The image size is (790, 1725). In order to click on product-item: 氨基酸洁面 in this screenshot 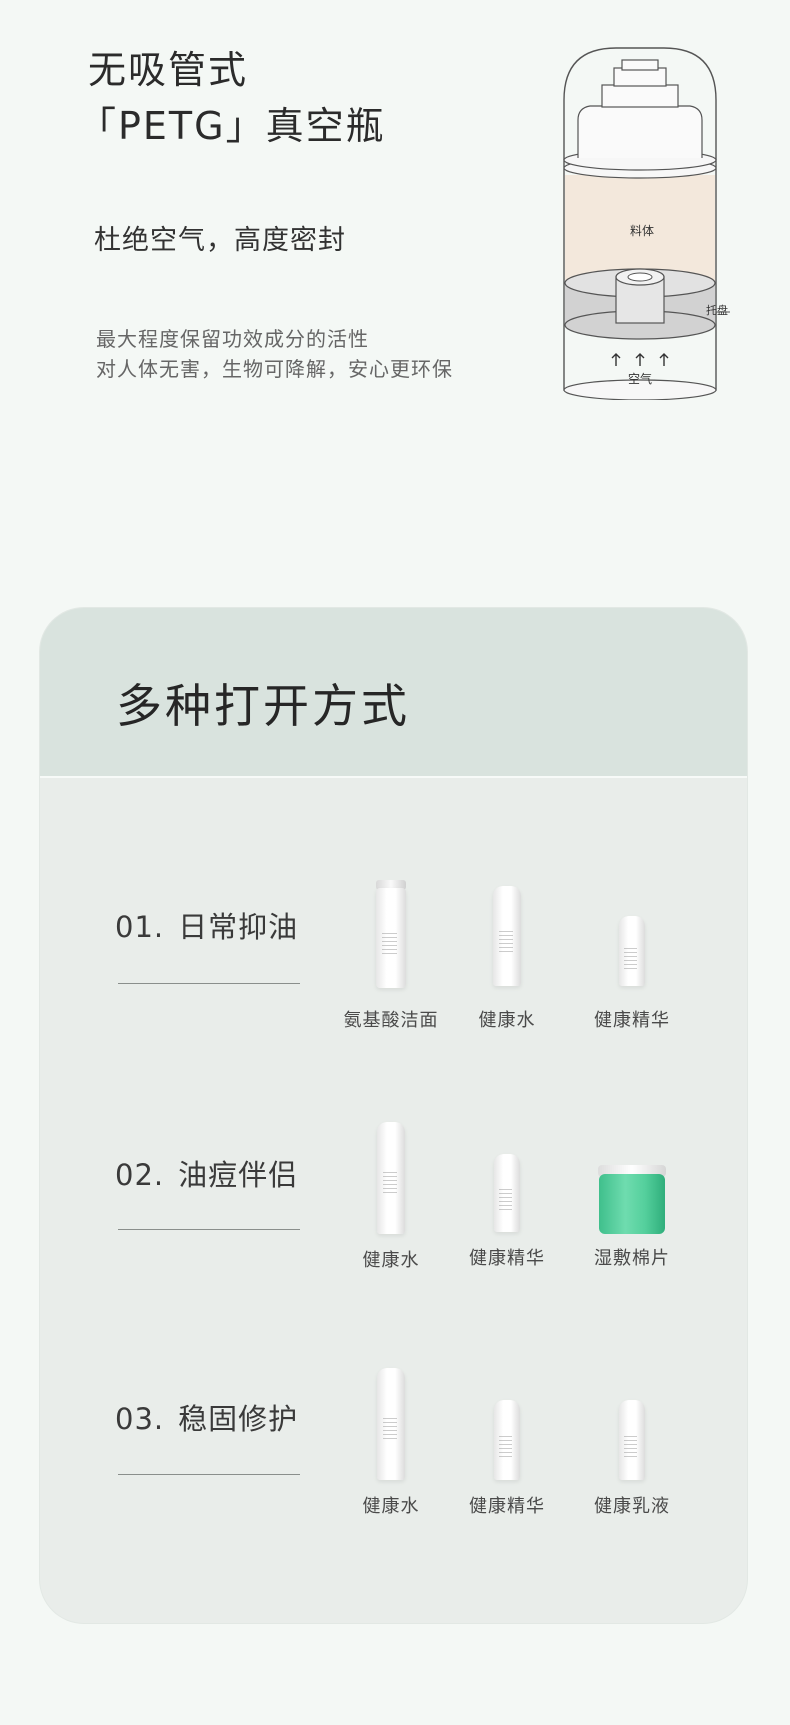, I will do `click(391, 954)`.